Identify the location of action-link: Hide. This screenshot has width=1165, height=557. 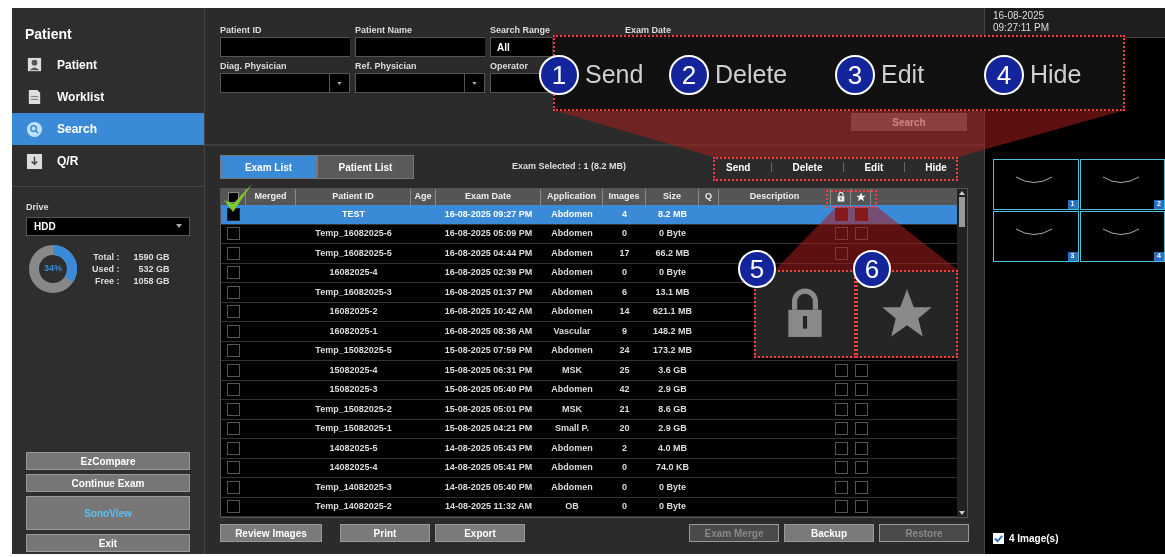
(936, 167).